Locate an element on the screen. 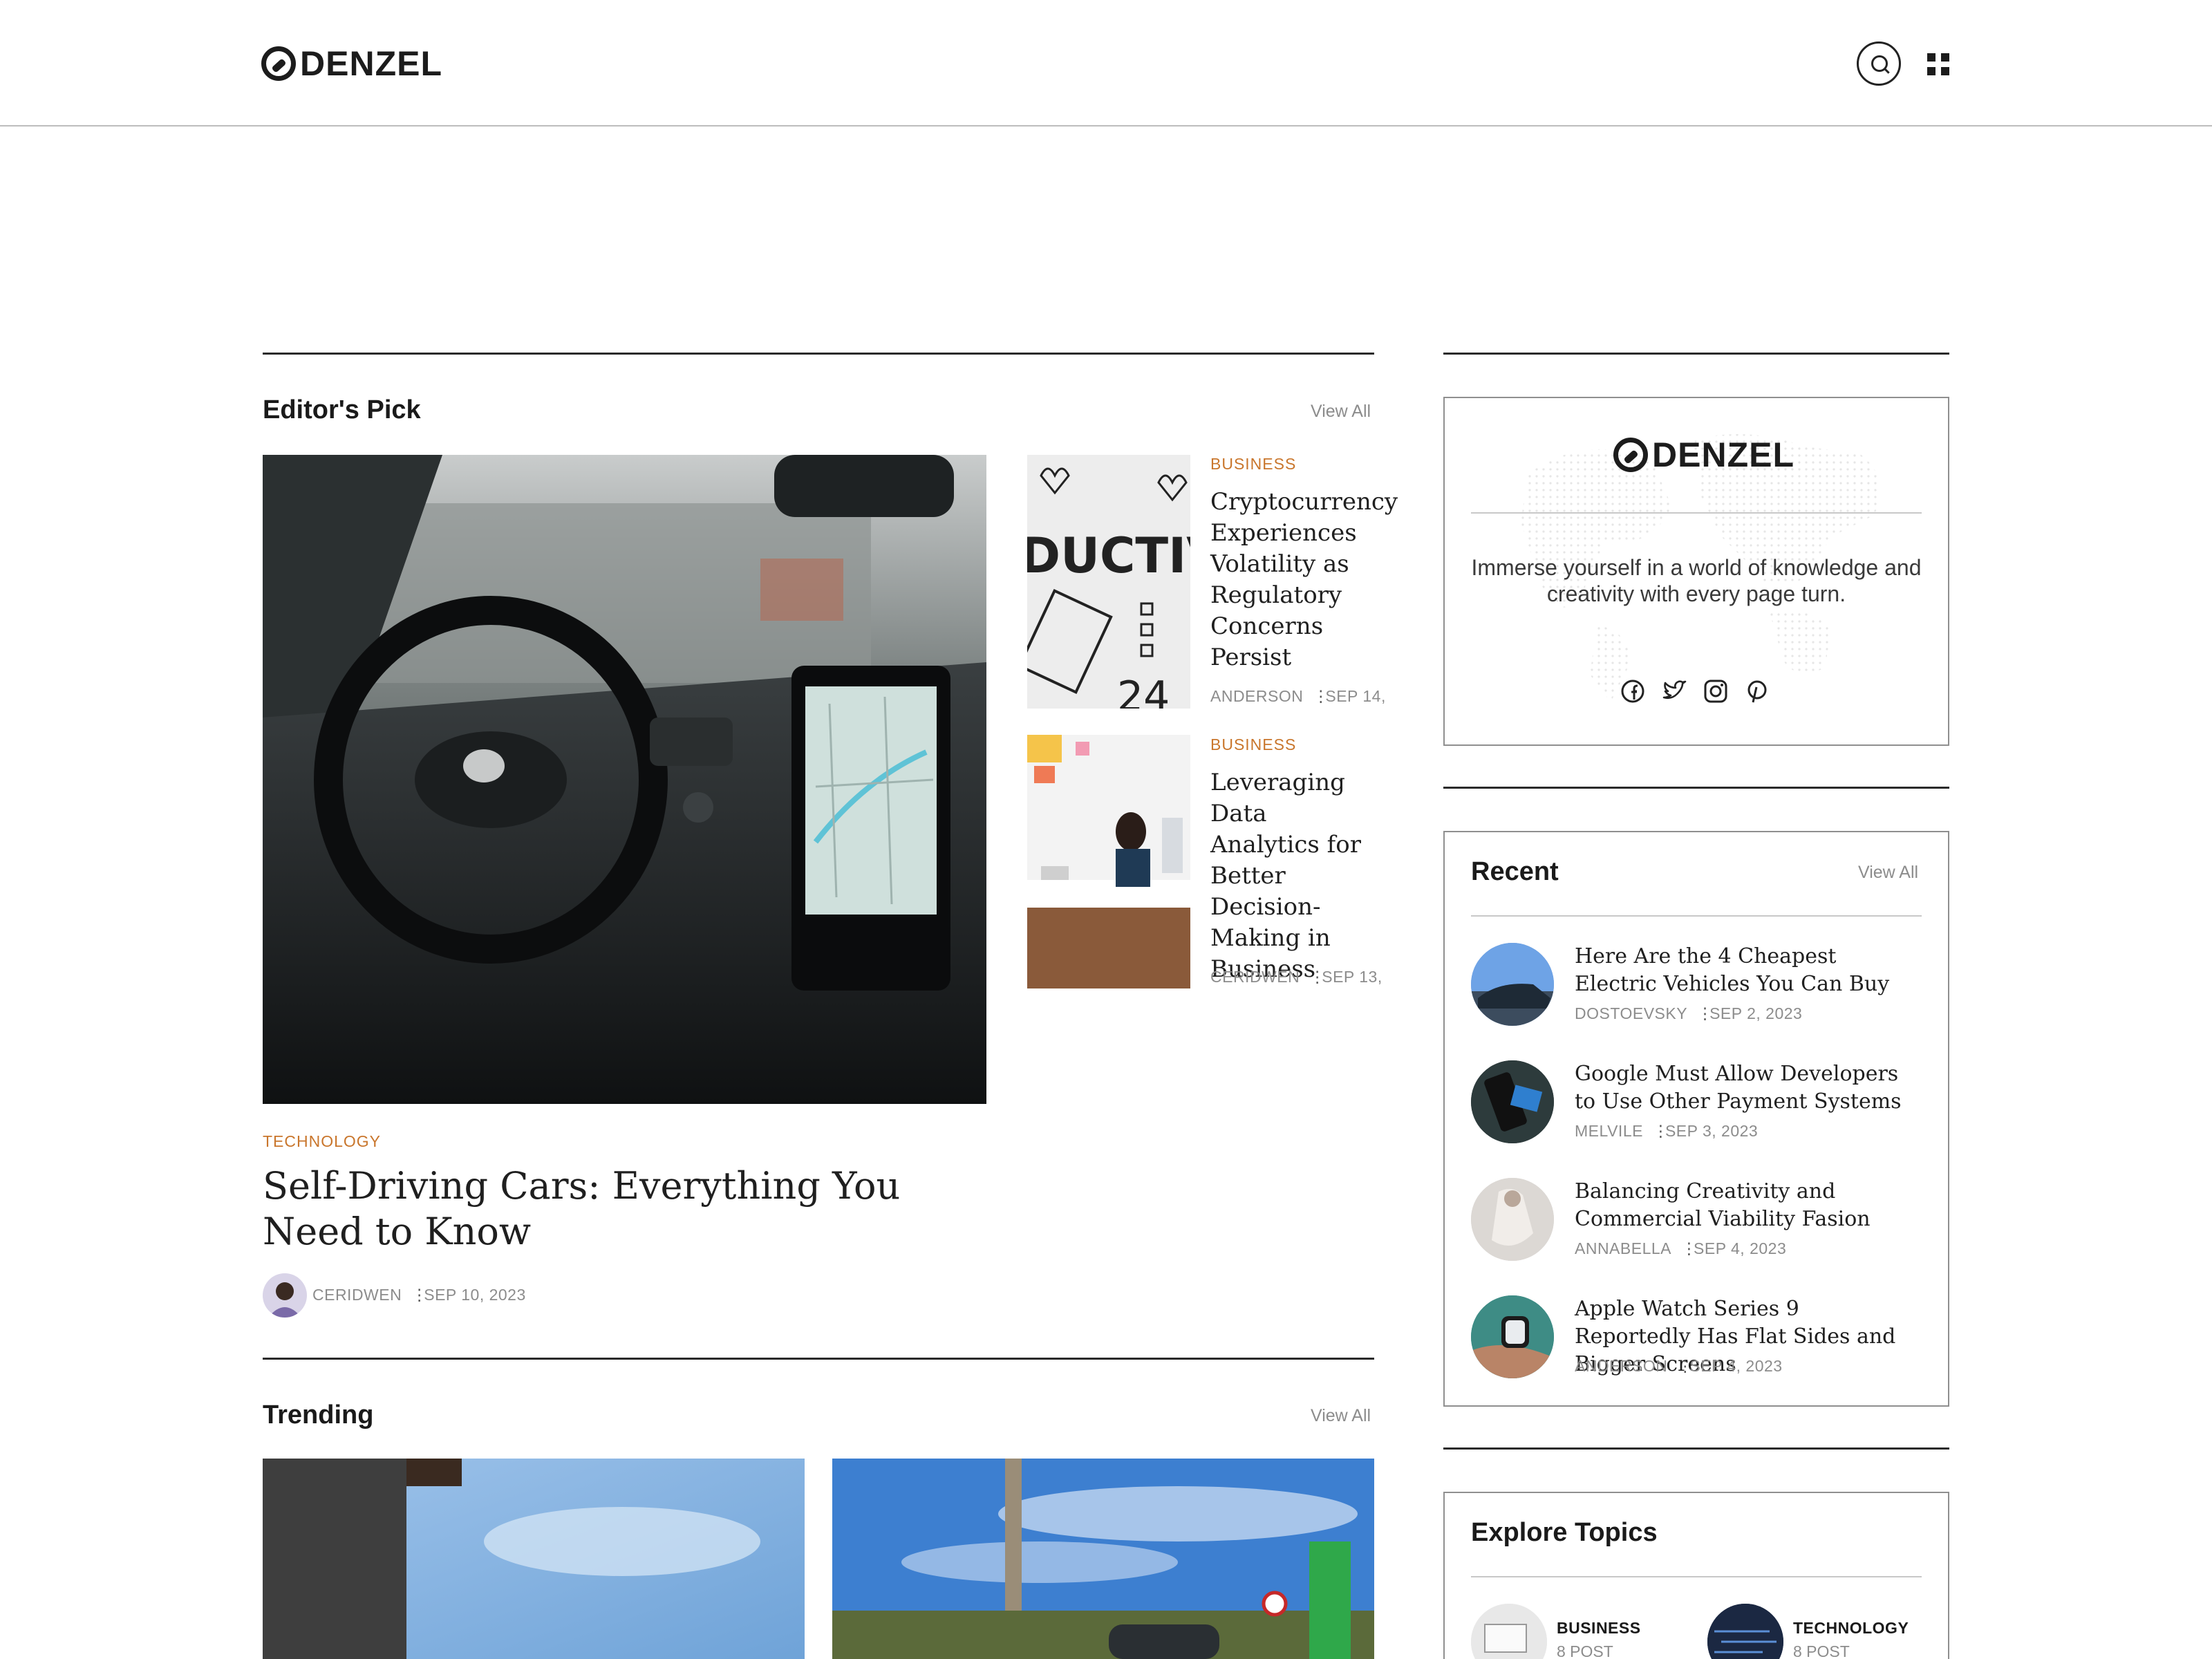 The image size is (2212, 1659). author-name: ANNABELLA is located at coordinates (1623, 1248).